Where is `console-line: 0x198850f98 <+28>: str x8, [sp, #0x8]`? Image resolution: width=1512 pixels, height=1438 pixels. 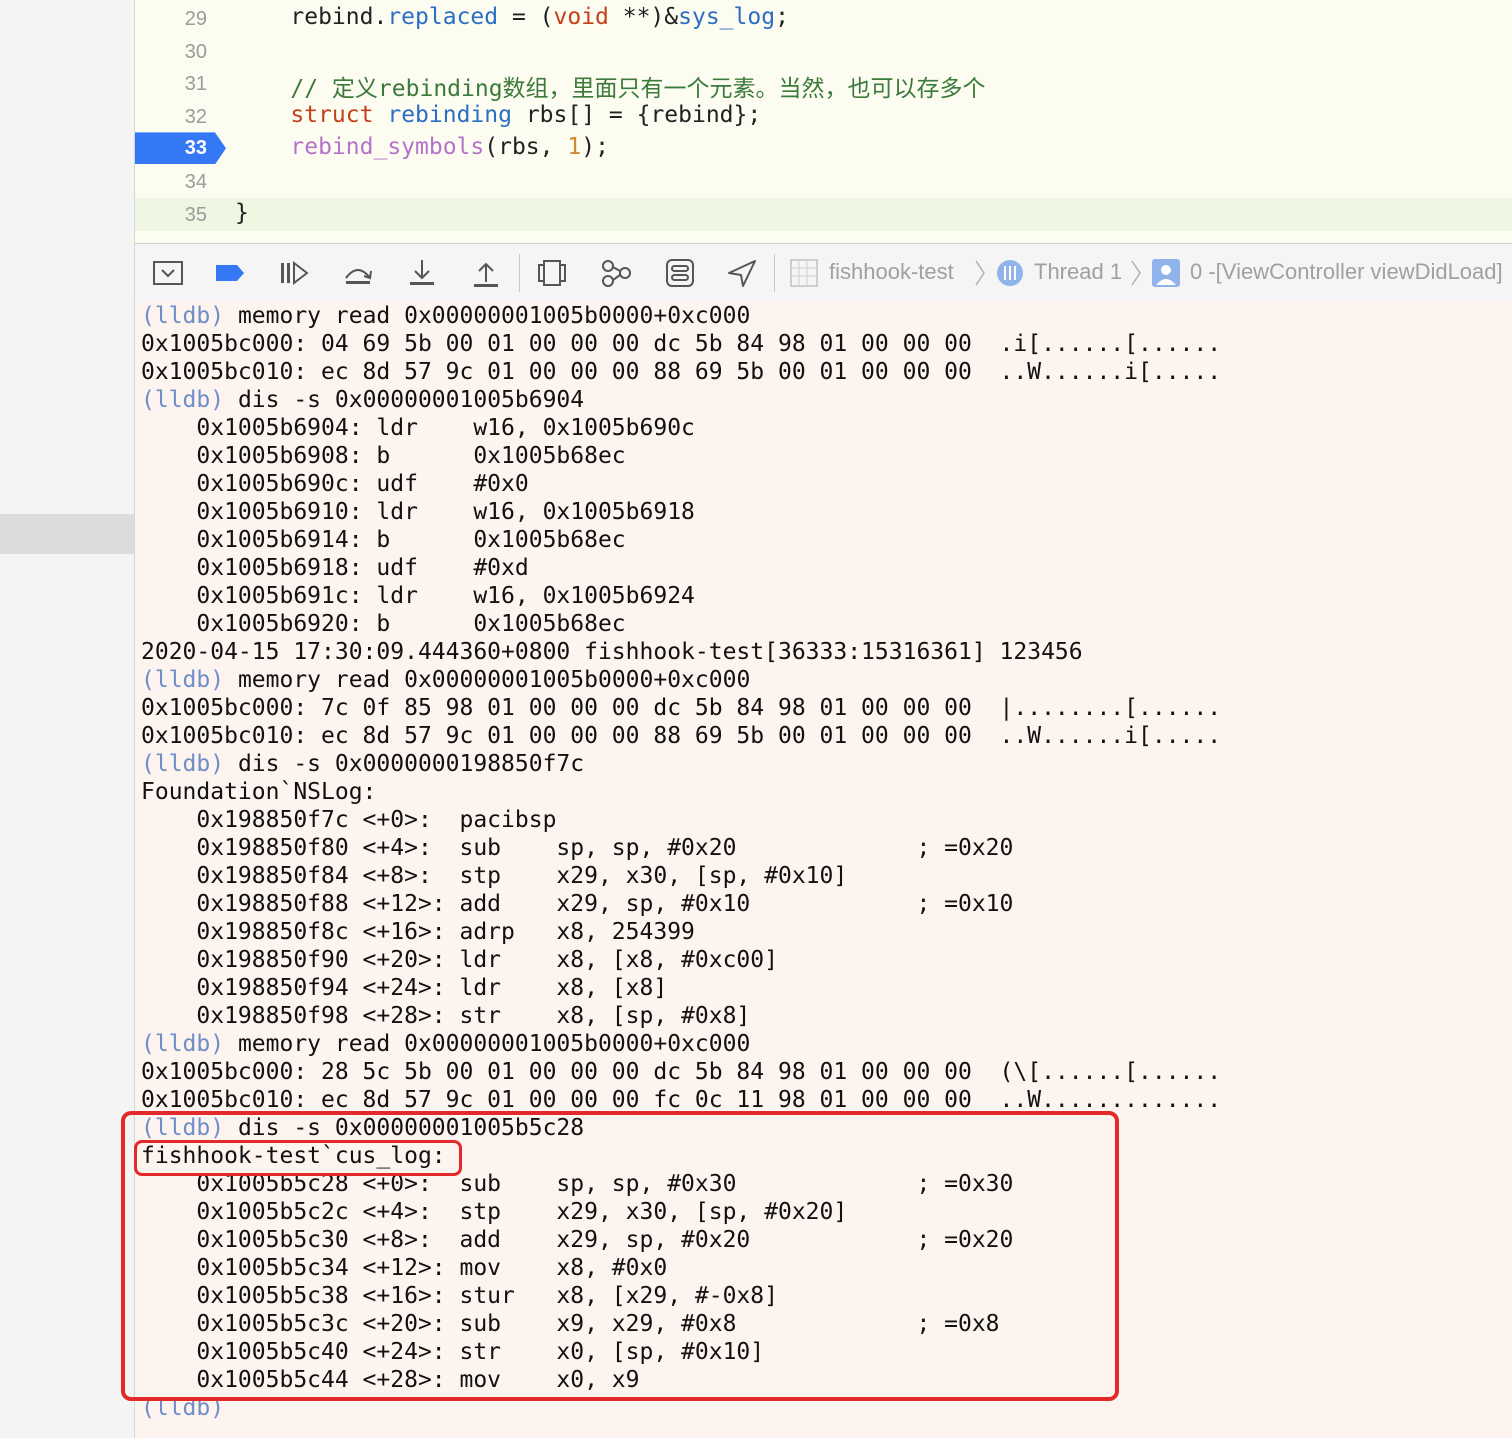 console-line: 0x198850f98 <+28>: str x8, [sp, #0x8] is located at coordinates (445, 1016).